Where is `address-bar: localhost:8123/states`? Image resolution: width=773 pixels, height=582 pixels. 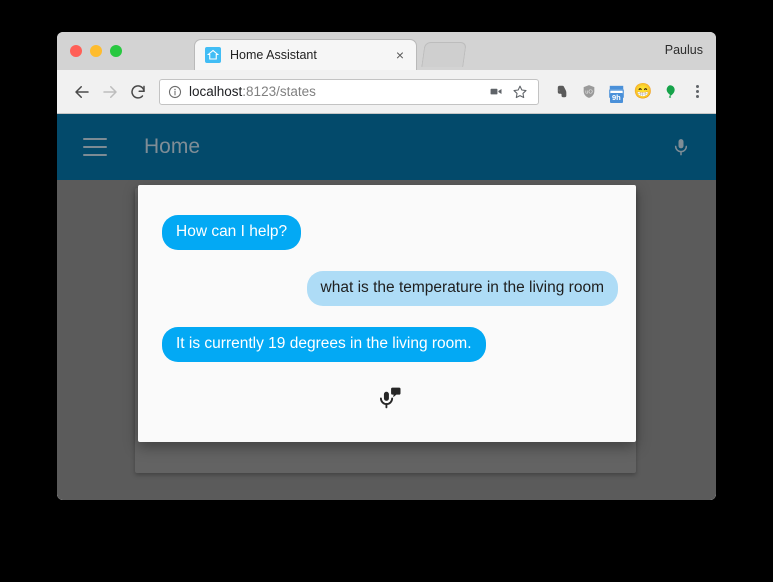
address-bar: localhost:8123/states is located at coordinates (349, 91).